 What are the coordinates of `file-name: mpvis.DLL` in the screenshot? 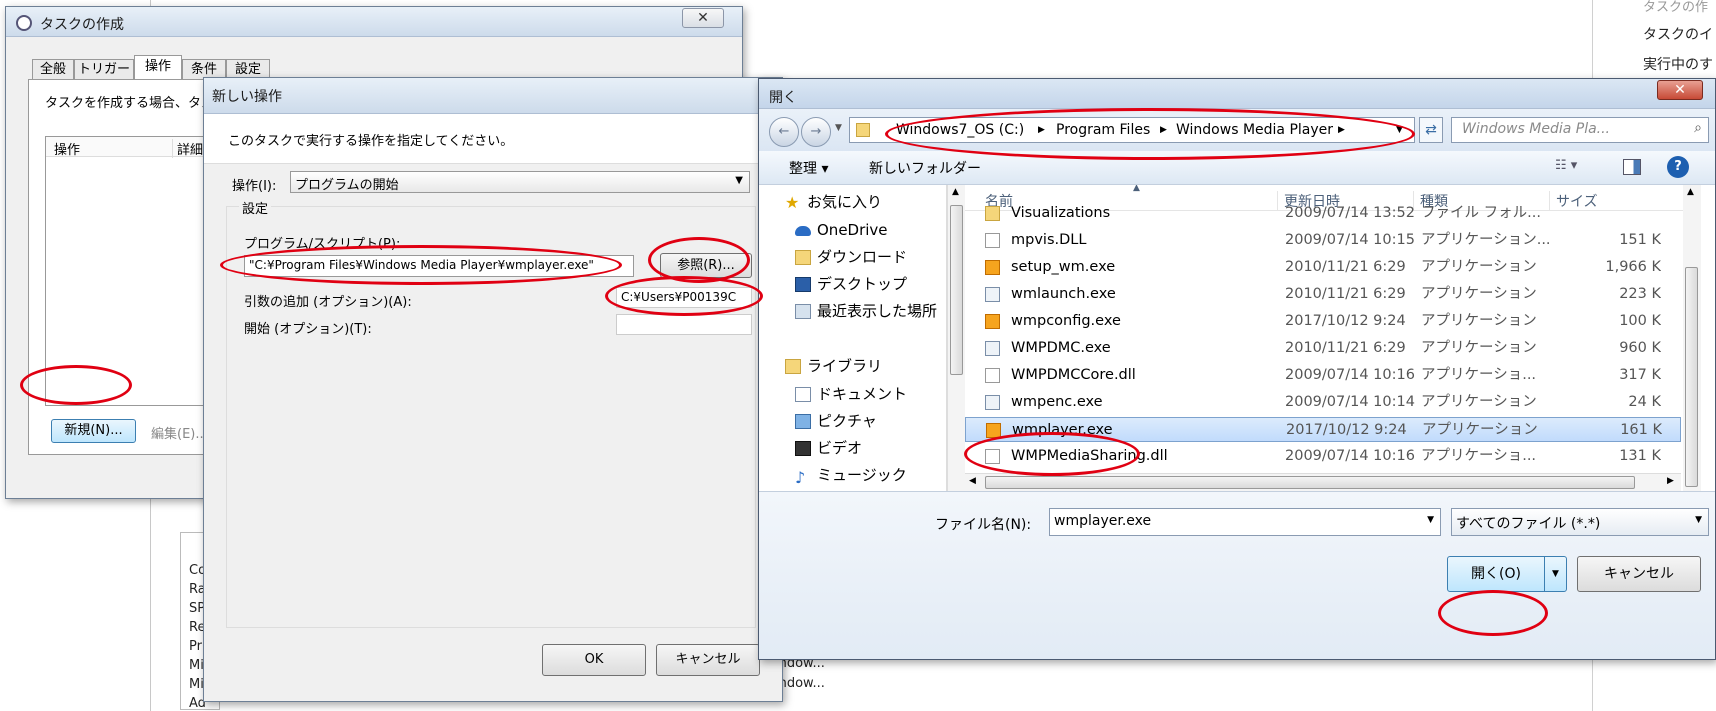 It's located at (1049, 240).